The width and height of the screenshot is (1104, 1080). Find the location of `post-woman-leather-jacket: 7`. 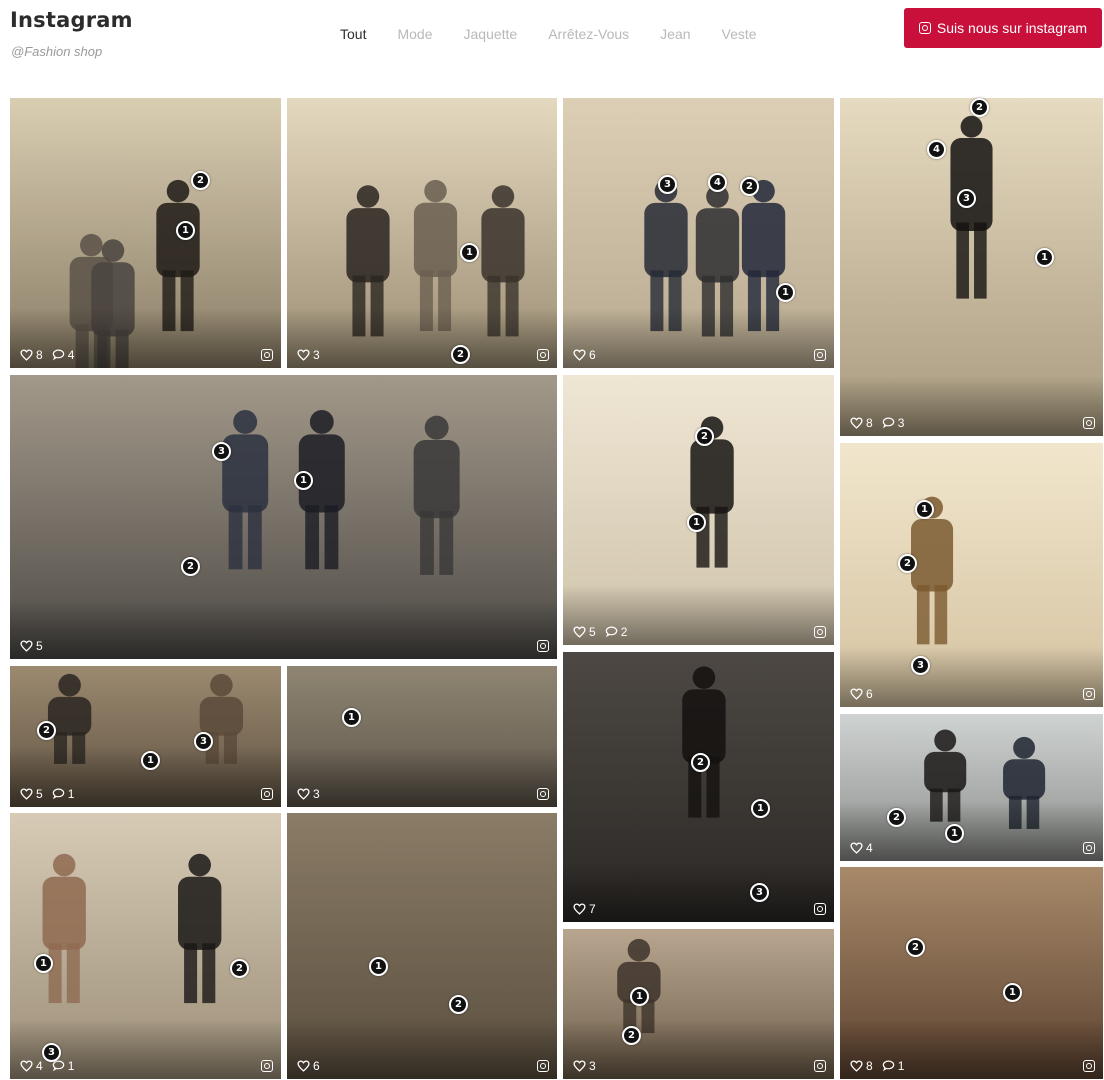

post-woman-leather-jacket: 7 is located at coordinates (698, 787).